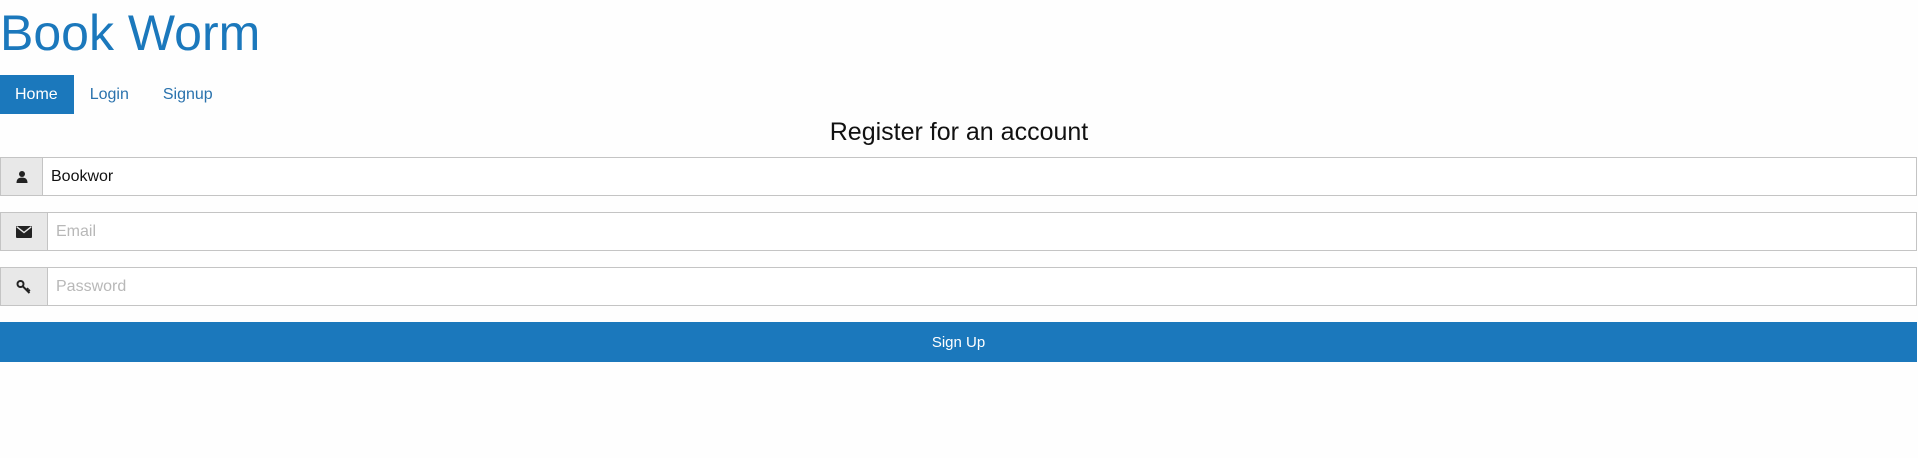 The width and height of the screenshot is (1918, 458). Describe the element at coordinates (23, 286) in the screenshot. I see `key-icon` at that location.